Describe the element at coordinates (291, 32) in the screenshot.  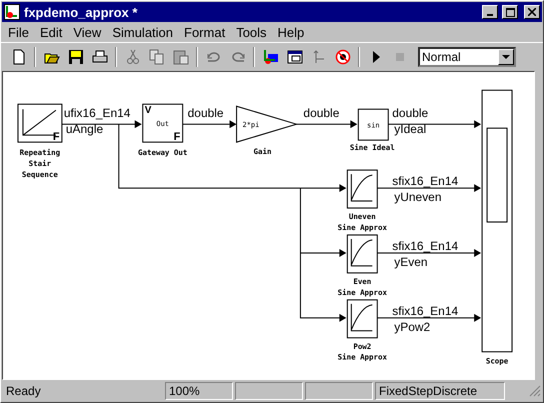
I see `help-menu: Help` at that location.